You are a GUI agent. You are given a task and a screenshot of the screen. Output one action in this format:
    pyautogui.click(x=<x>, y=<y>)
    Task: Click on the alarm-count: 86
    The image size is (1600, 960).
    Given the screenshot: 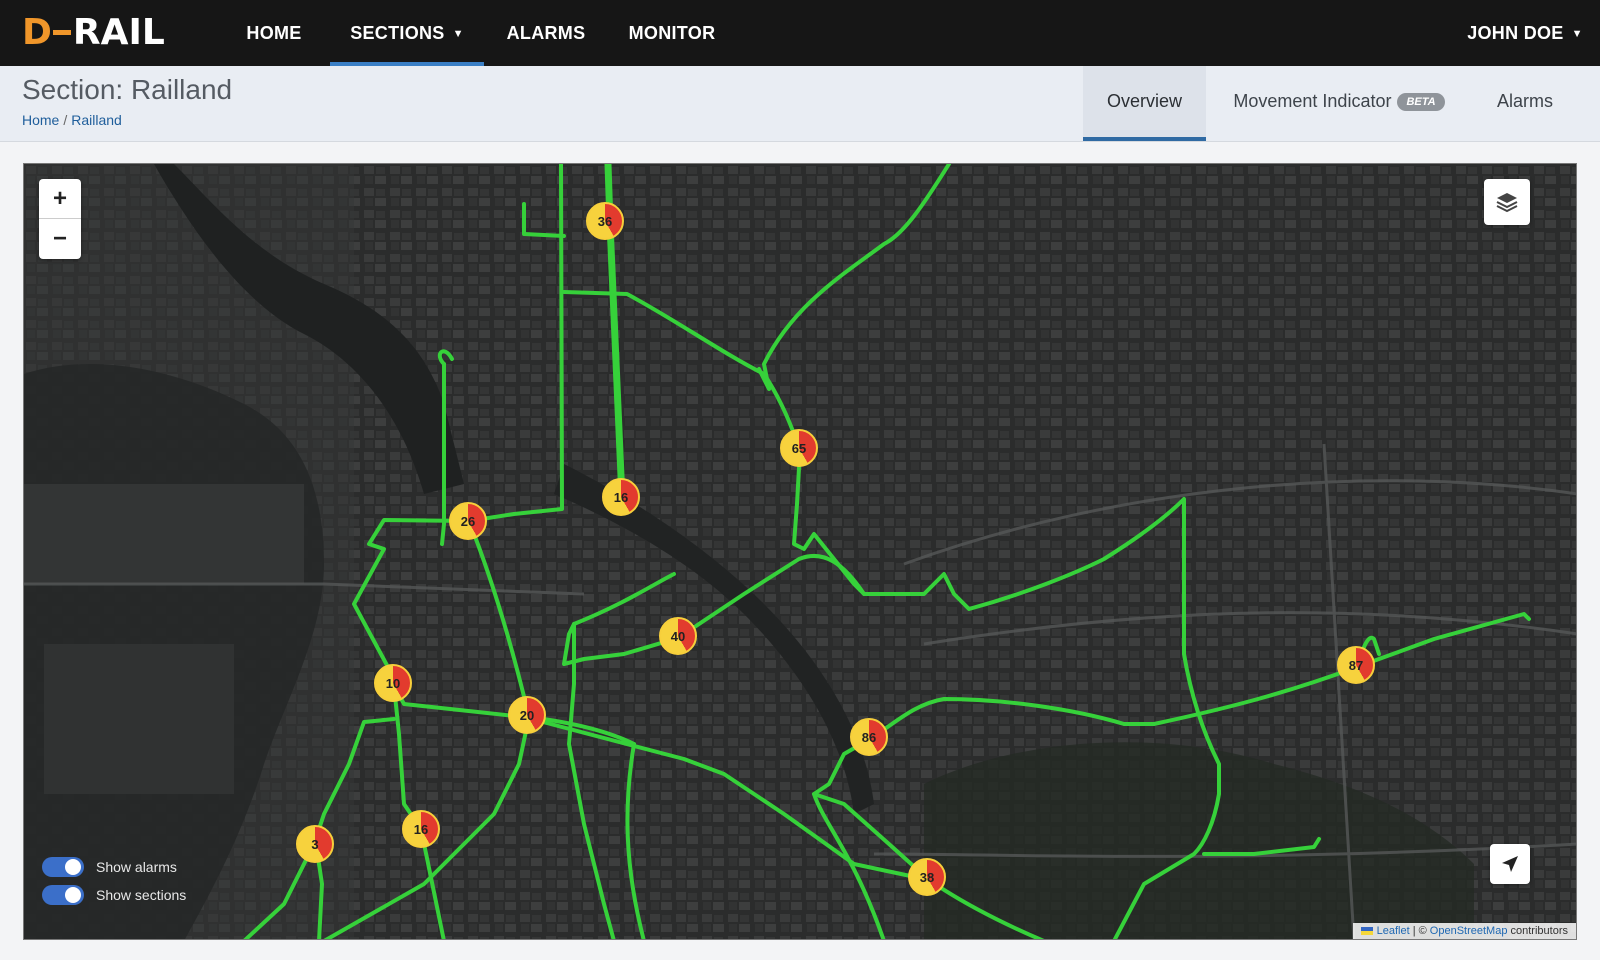 What is the action you would take?
    pyautogui.click(x=869, y=737)
    